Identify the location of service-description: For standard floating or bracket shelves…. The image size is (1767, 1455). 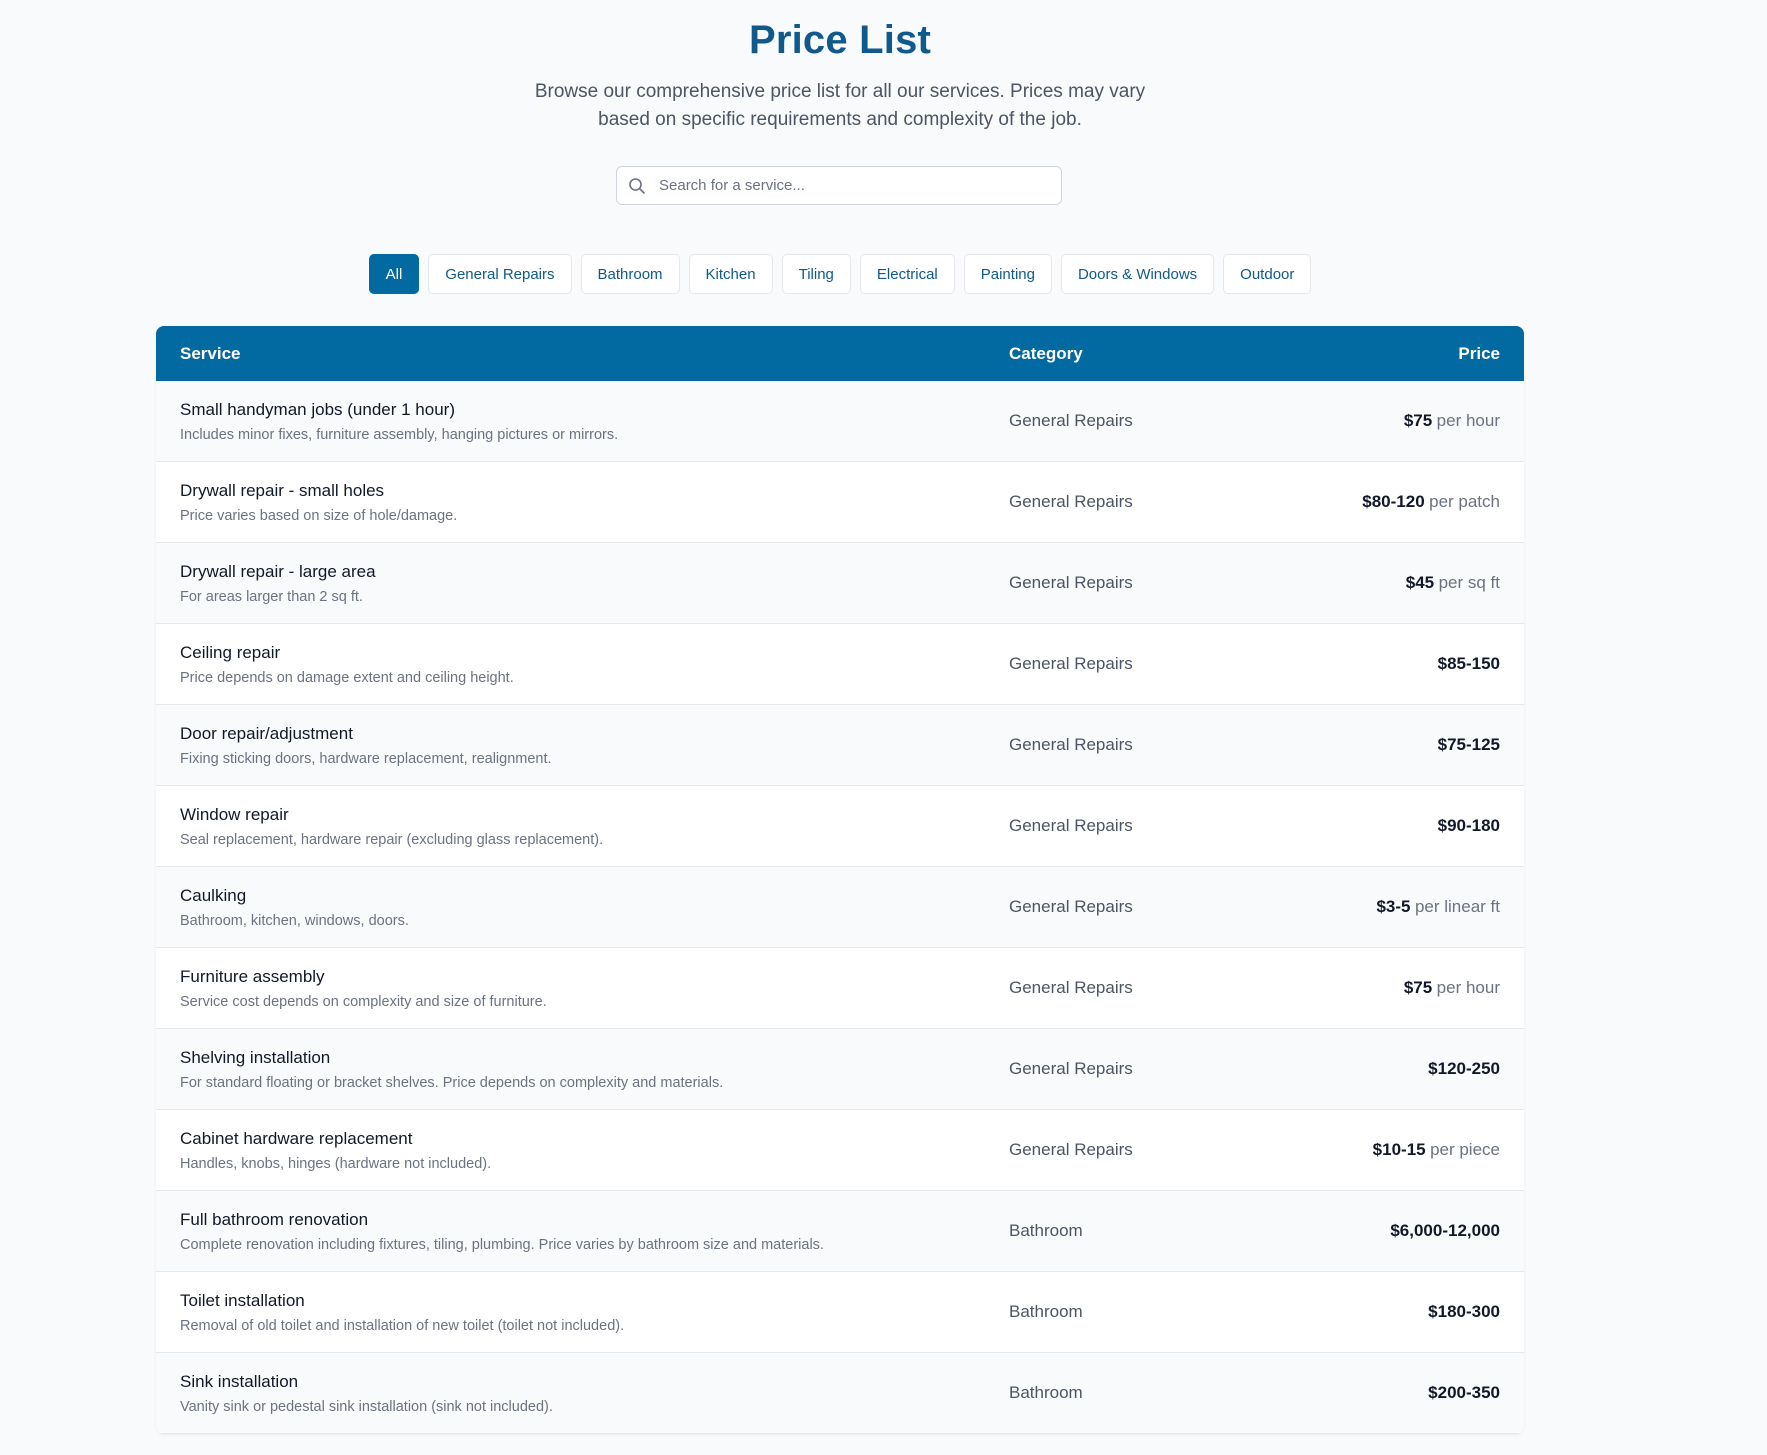
(452, 1082).